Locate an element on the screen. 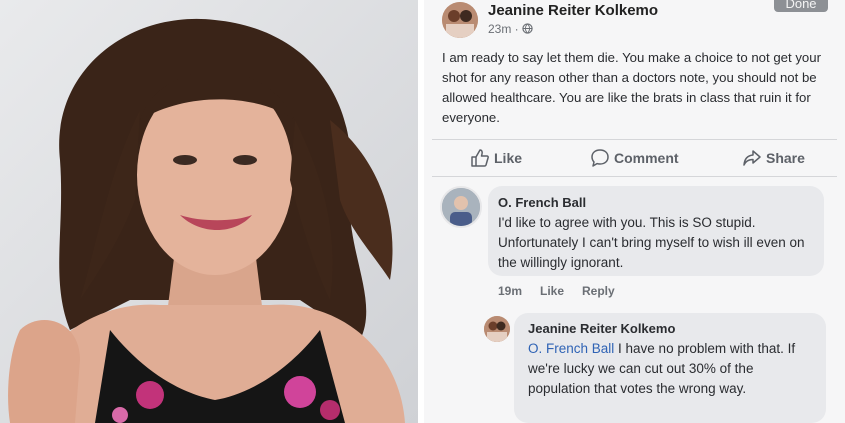 Image resolution: width=845 pixels, height=423 pixels. commenter-avatar is located at coordinates (461, 207).